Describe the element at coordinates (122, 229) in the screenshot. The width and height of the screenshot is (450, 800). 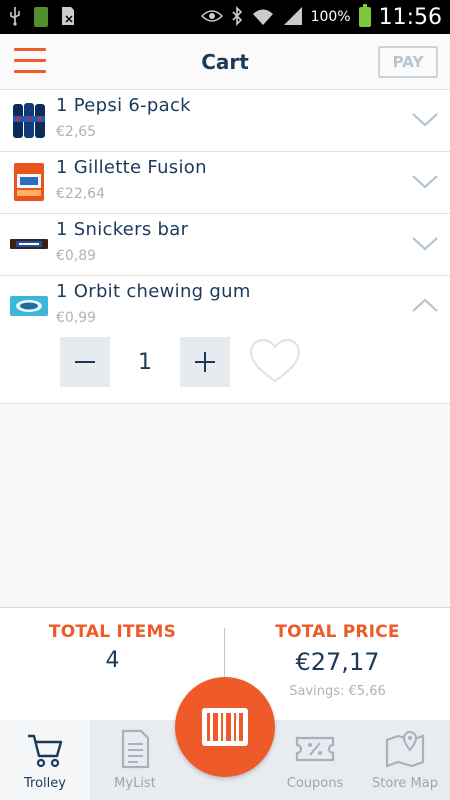
I see `item-name: 1 Snickers bar` at that location.